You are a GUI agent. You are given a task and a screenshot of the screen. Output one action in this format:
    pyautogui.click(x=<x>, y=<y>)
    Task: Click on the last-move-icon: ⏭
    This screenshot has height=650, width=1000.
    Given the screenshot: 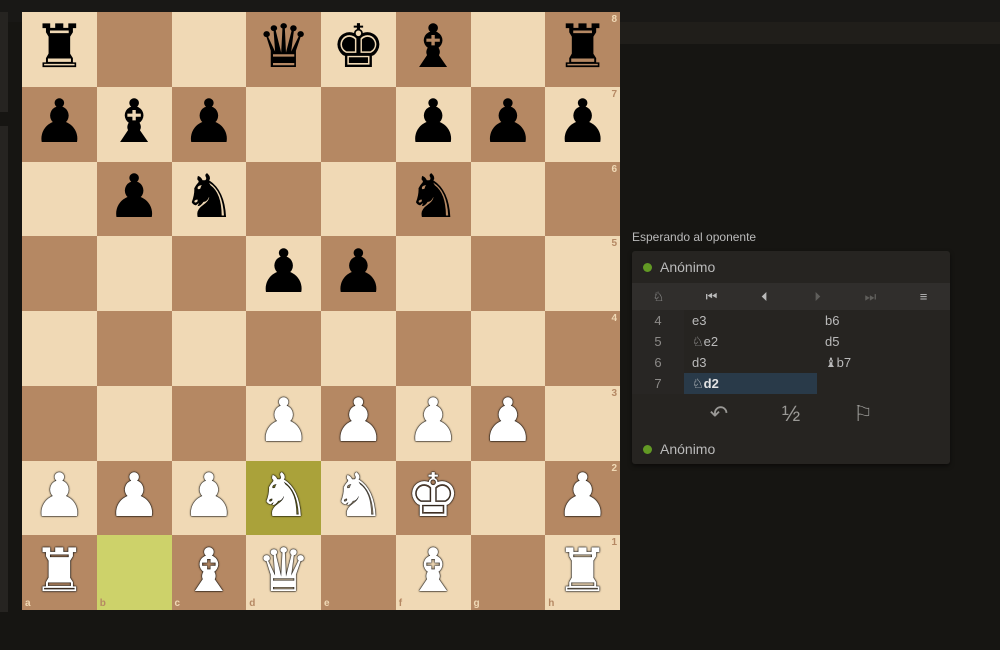 What is the action you would take?
    pyautogui.click(x=870, y=296)
    